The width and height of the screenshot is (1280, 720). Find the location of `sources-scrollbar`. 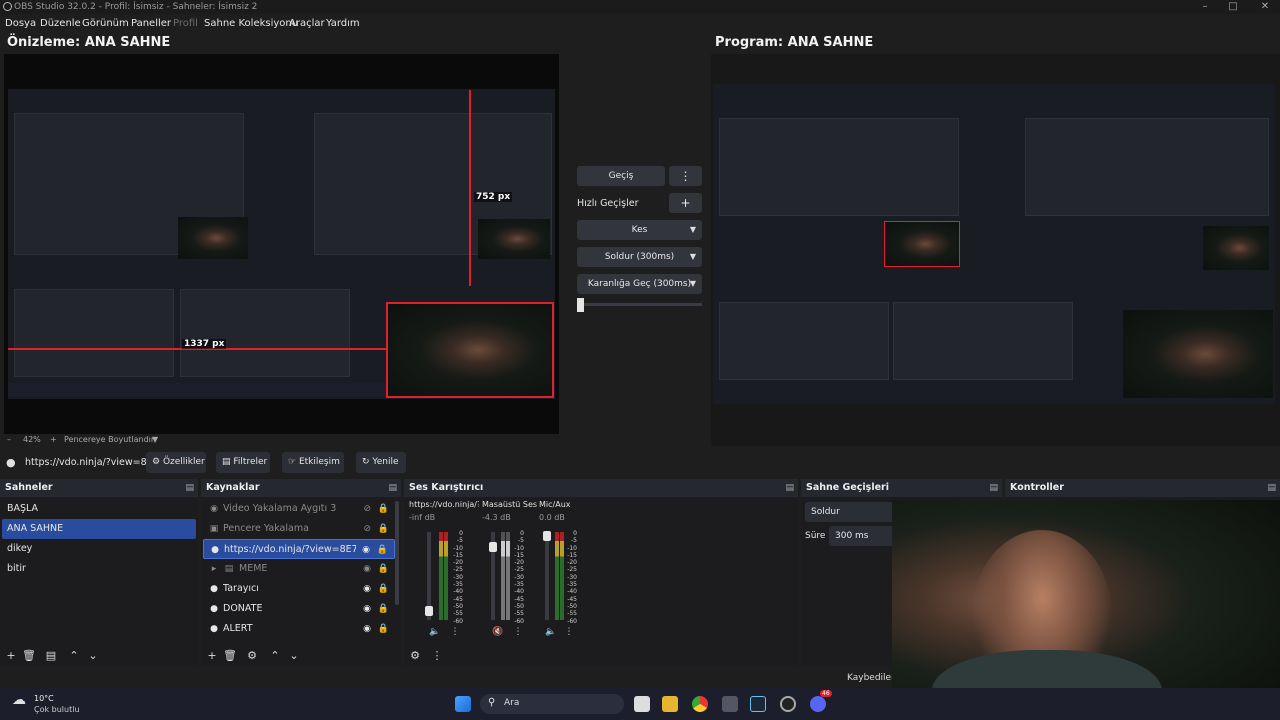

sources-scrollbar is located at coordinates (397, 553).